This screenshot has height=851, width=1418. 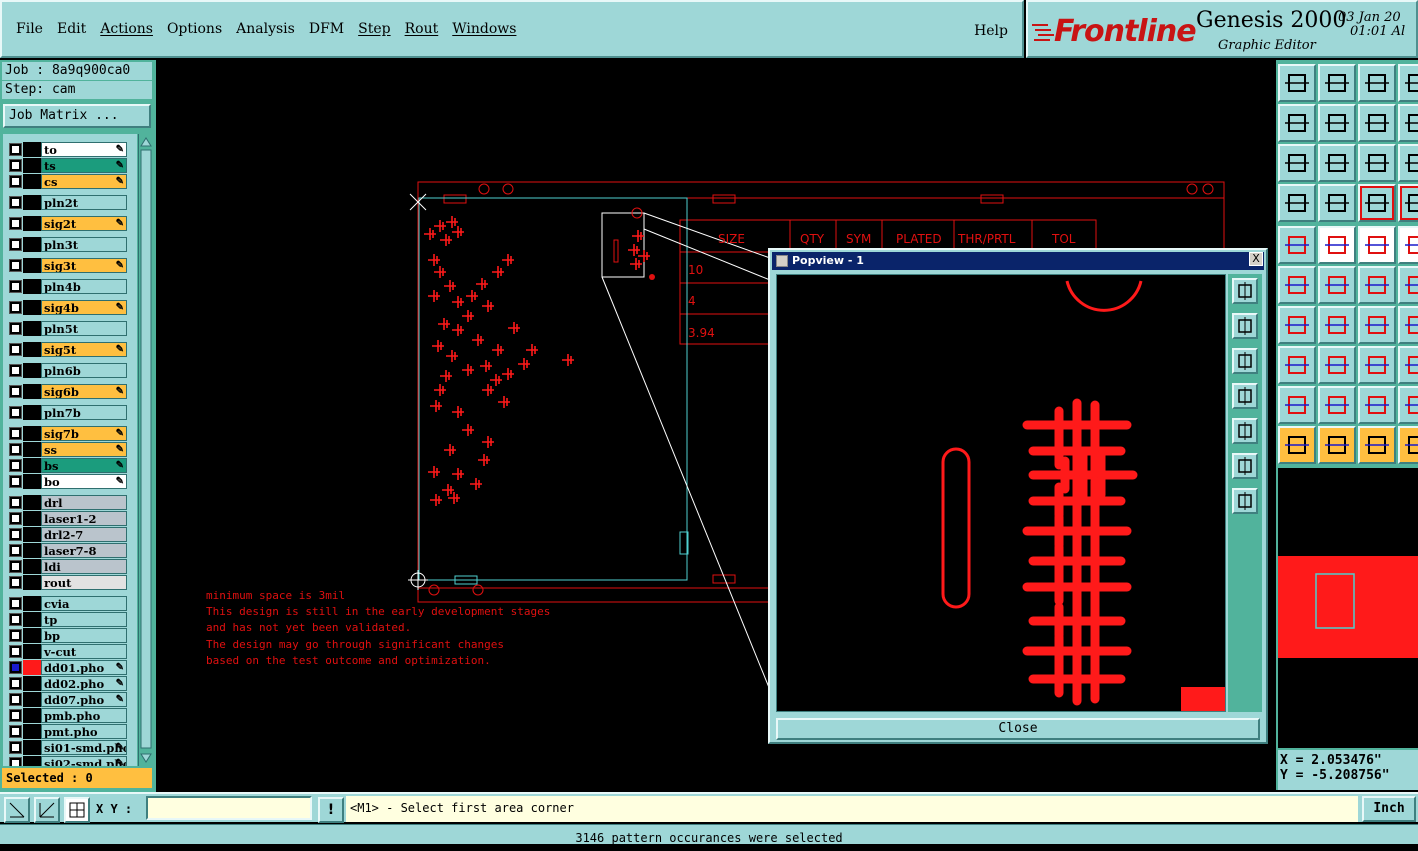 I want to click on menu-actions: Actions, so click(x=126, y=29).